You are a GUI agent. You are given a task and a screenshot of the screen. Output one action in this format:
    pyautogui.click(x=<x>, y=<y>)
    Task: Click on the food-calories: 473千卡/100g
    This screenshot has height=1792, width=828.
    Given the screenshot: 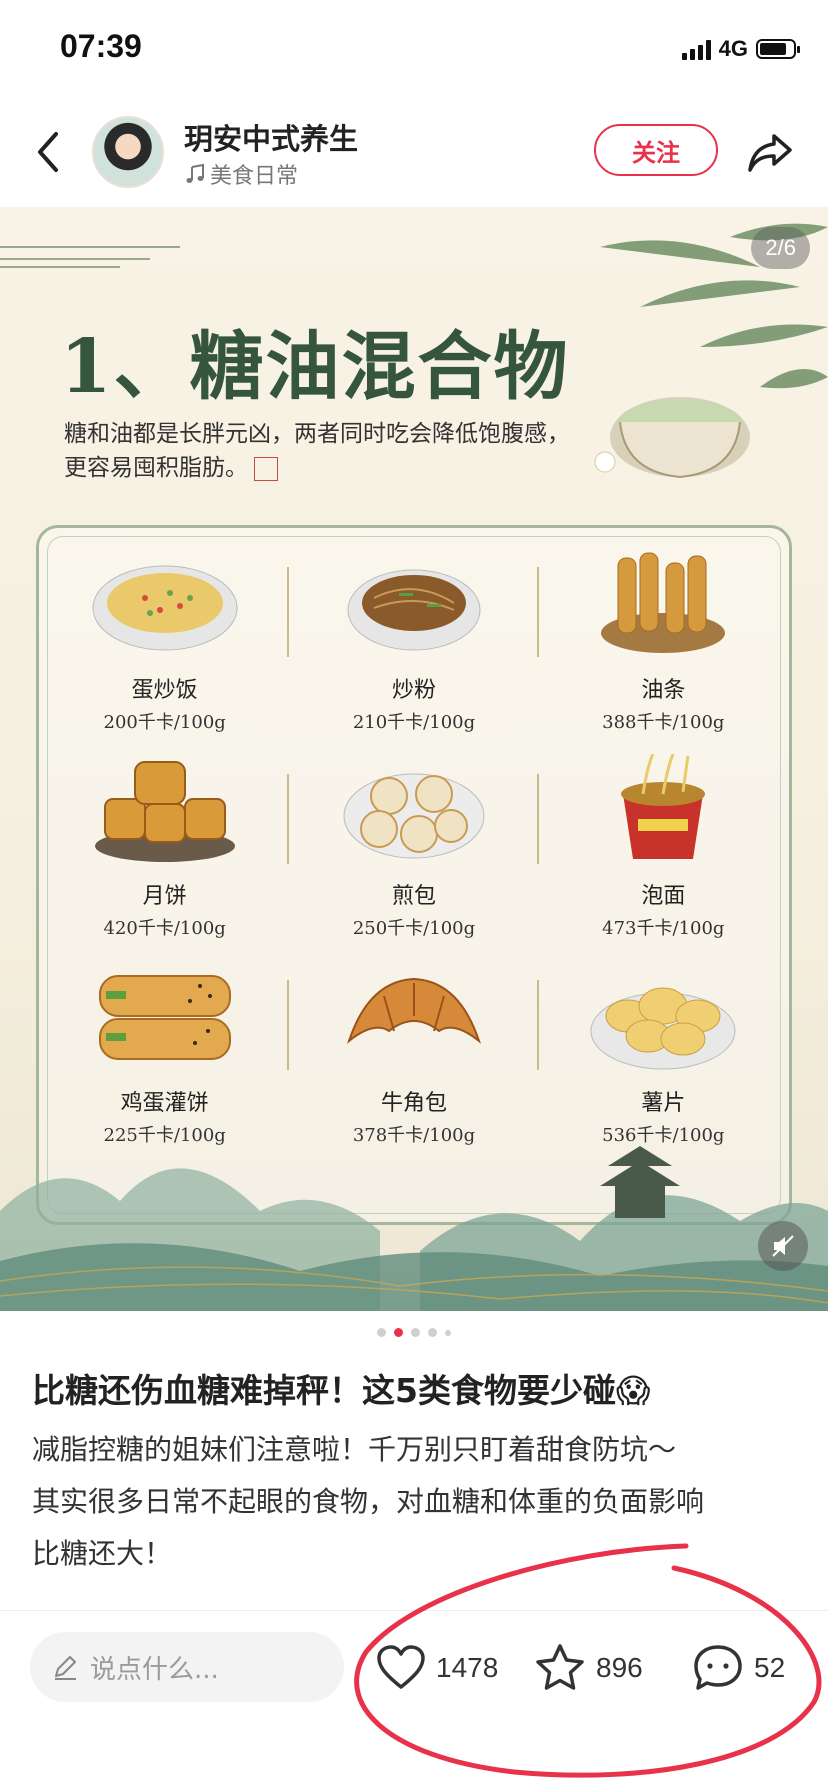 What is the action you would take?
    pyautogui.click(x=663, y=929)
    